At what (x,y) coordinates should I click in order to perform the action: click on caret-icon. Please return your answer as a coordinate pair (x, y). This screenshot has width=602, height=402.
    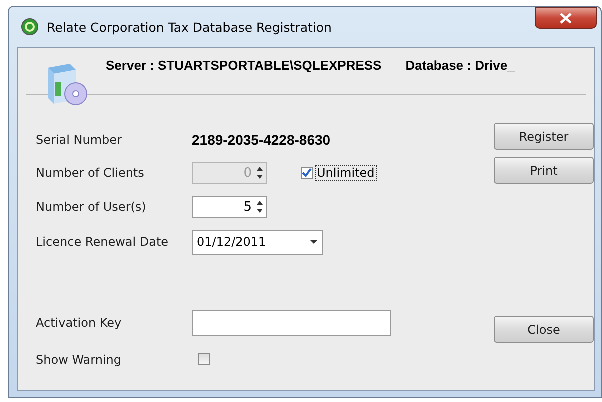
    Looking at the image, I should click on (314, 242).